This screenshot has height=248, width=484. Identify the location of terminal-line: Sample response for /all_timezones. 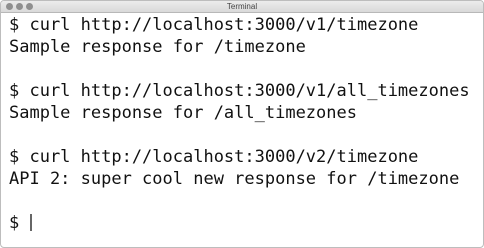
(183, 113).